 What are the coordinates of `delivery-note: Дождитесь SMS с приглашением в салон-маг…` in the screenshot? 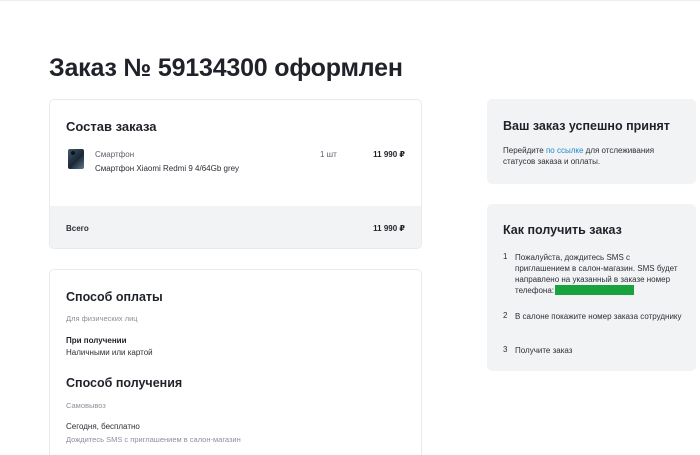 It's located at (153, 439).